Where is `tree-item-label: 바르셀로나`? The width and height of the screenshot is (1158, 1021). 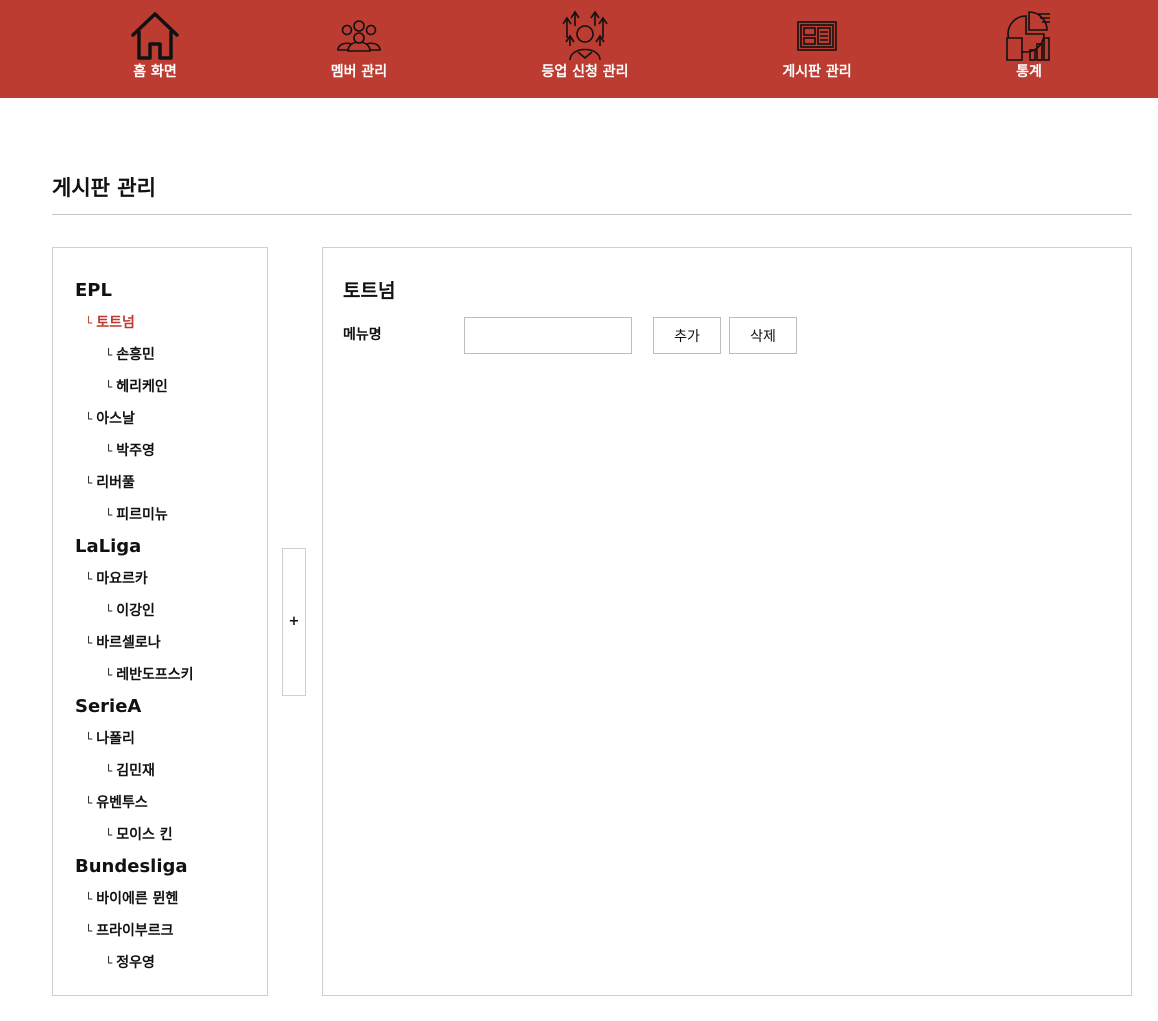 tree-item-label: 바르셀로나 is located at coordinates (128, 643).